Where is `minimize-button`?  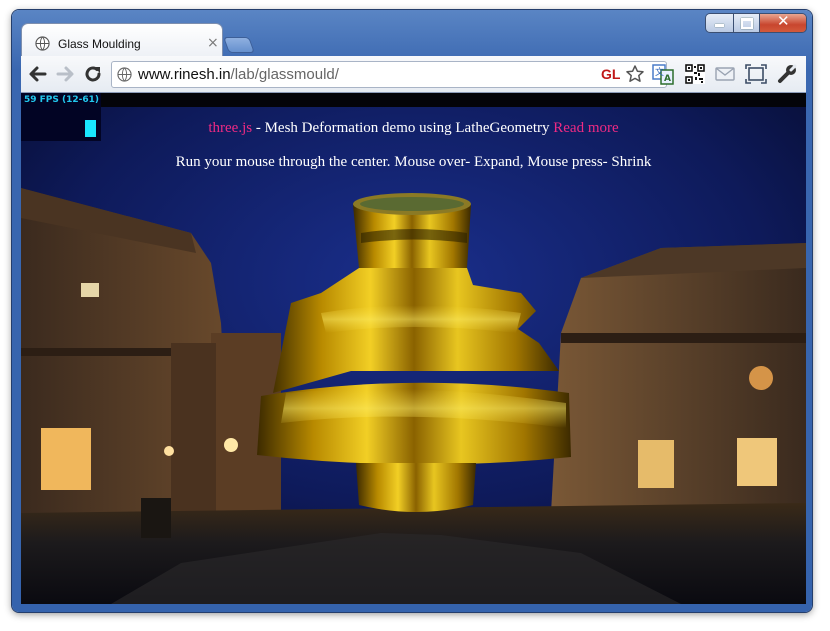
minimize-button is located at coordinates (719, 23).